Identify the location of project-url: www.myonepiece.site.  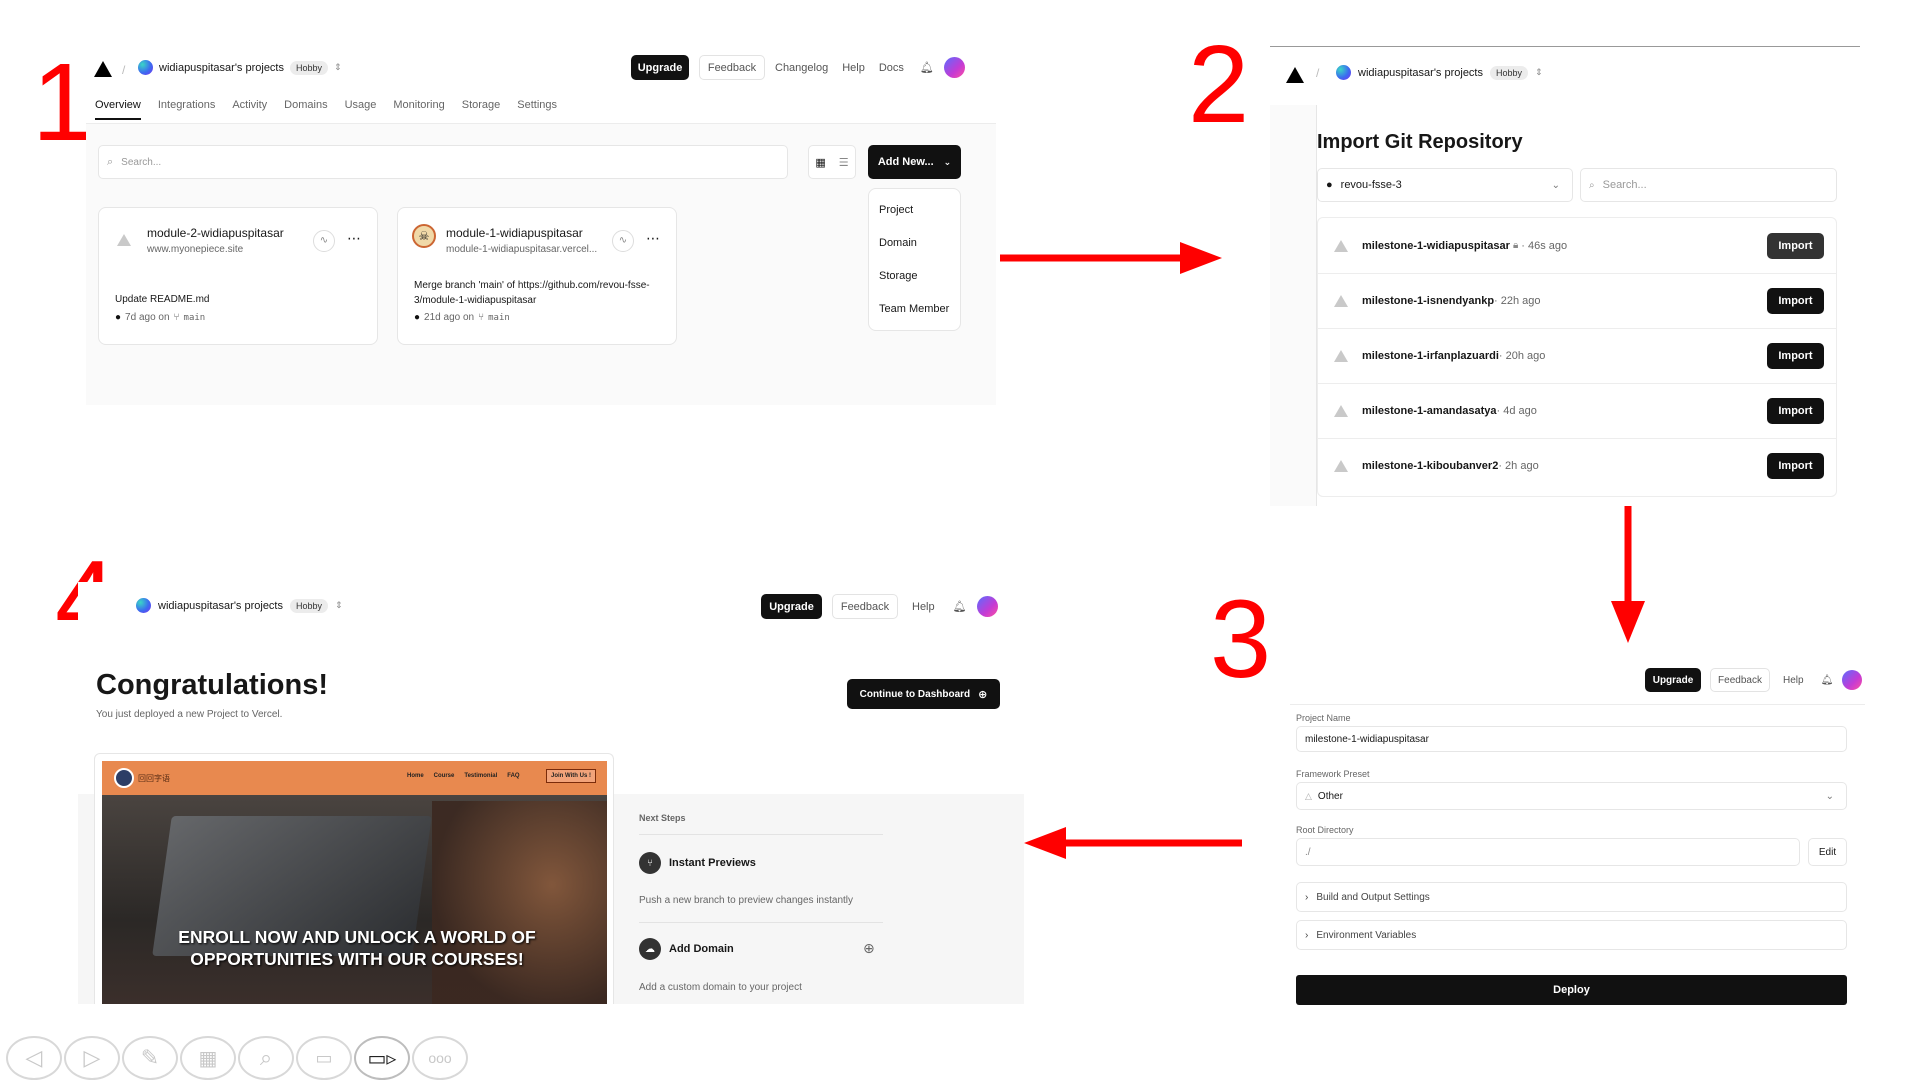
(195, 249).